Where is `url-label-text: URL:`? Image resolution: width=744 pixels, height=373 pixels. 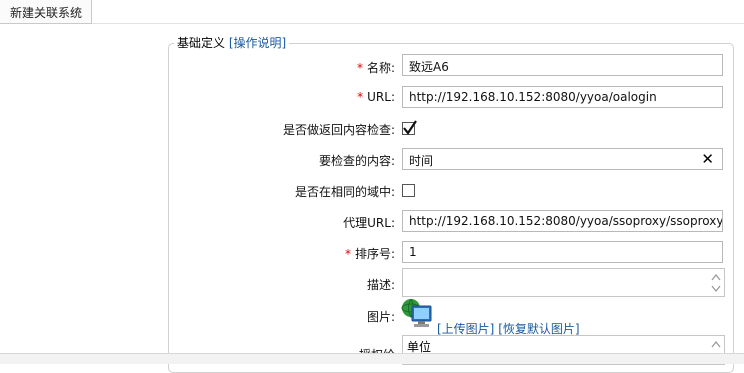 url-label-text: URL: is located at coordinates (381, 97).